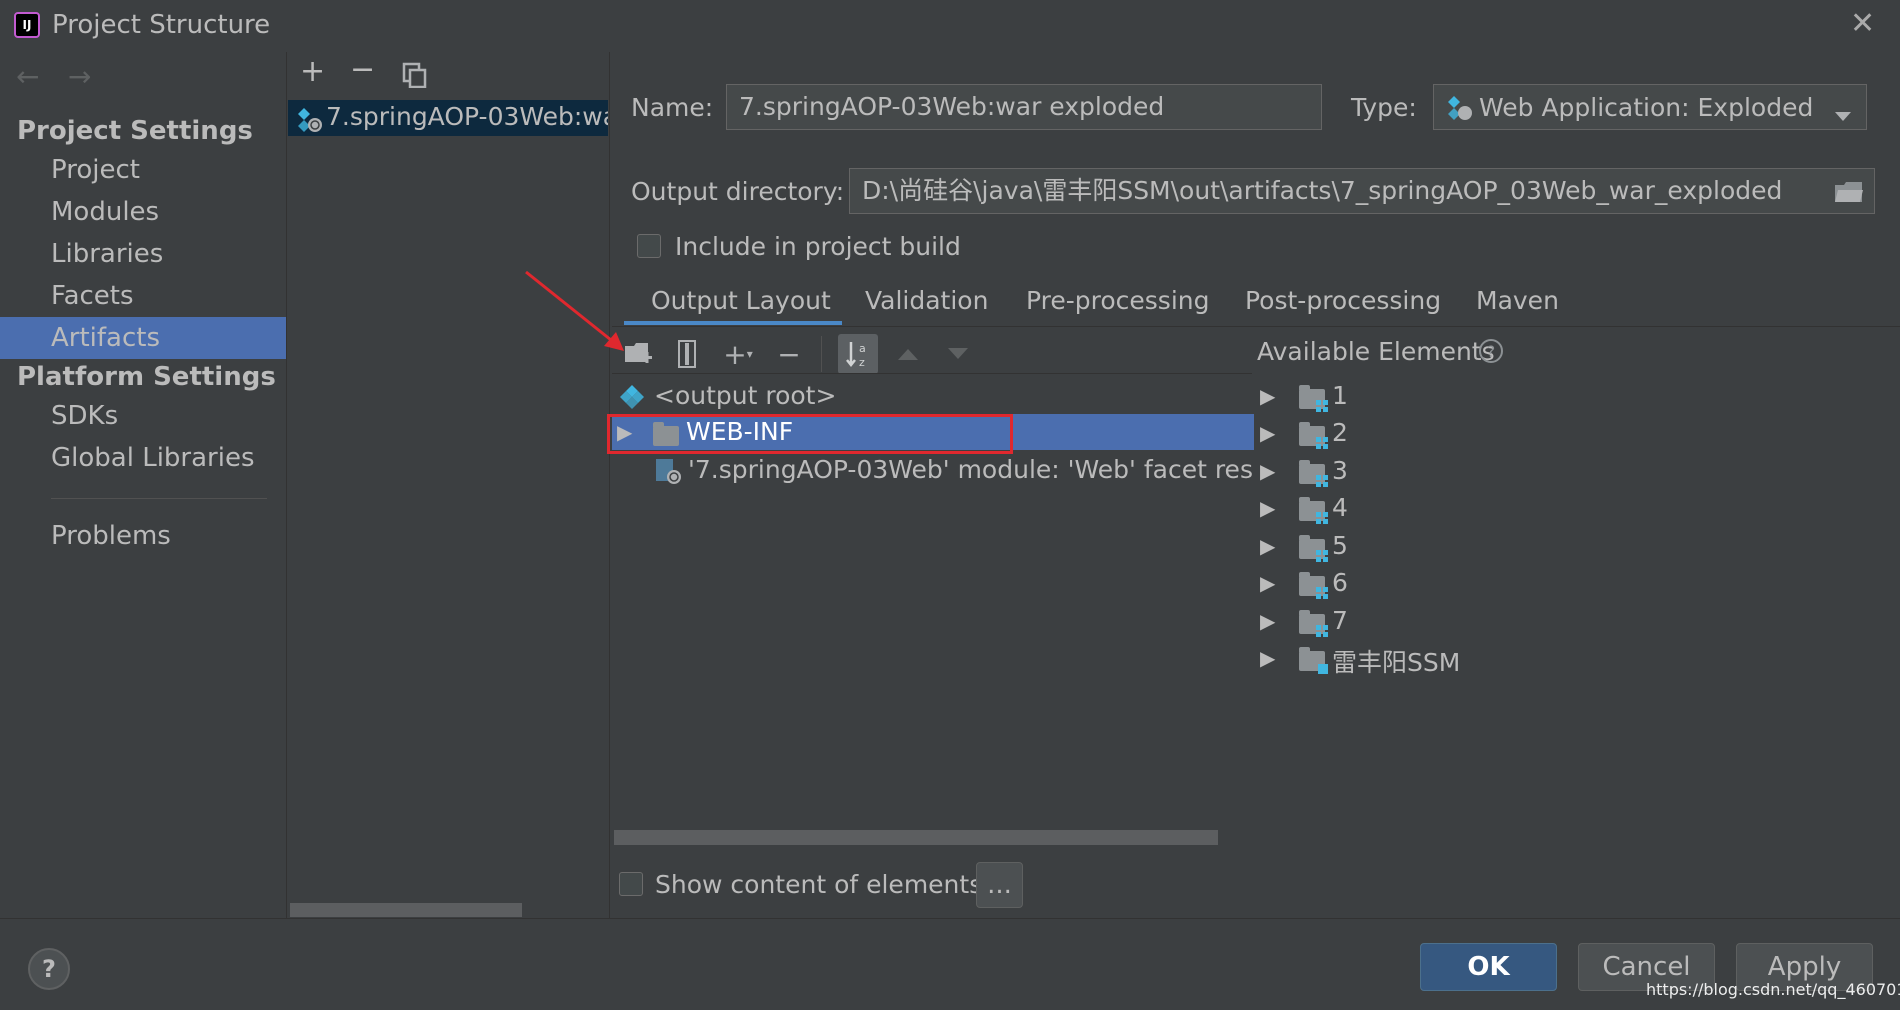 This screenshot has width=1900, height=1010. What do you see at coordinates (27, 76) in the screenshot?
I see `back-arrow-icon: ←` at bounding box center [27, 76].